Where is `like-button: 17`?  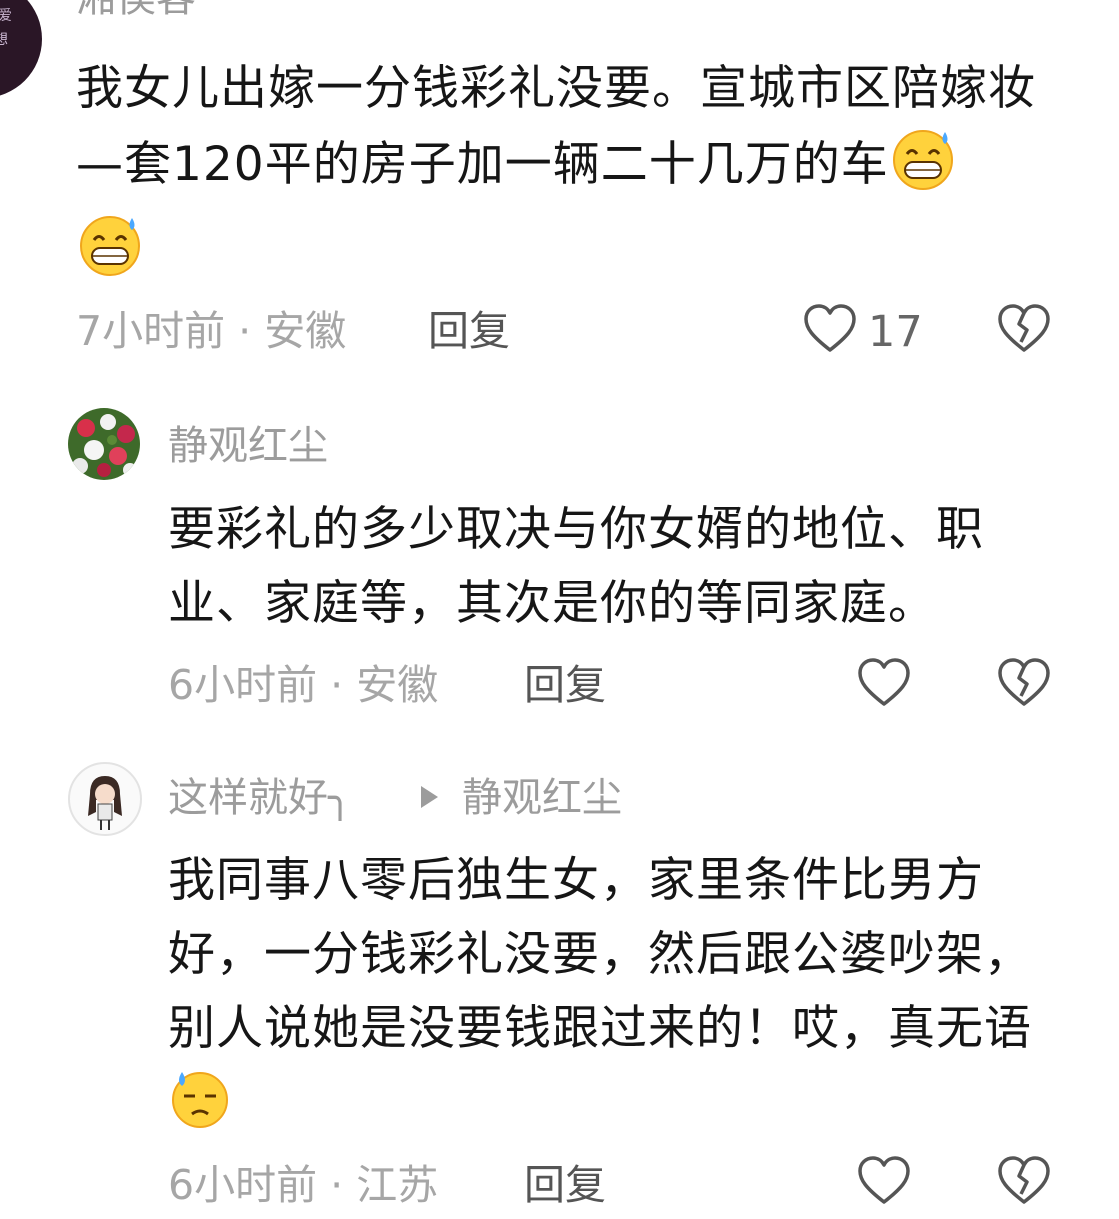
like-button: 17 is located at coordinates (862, 332).